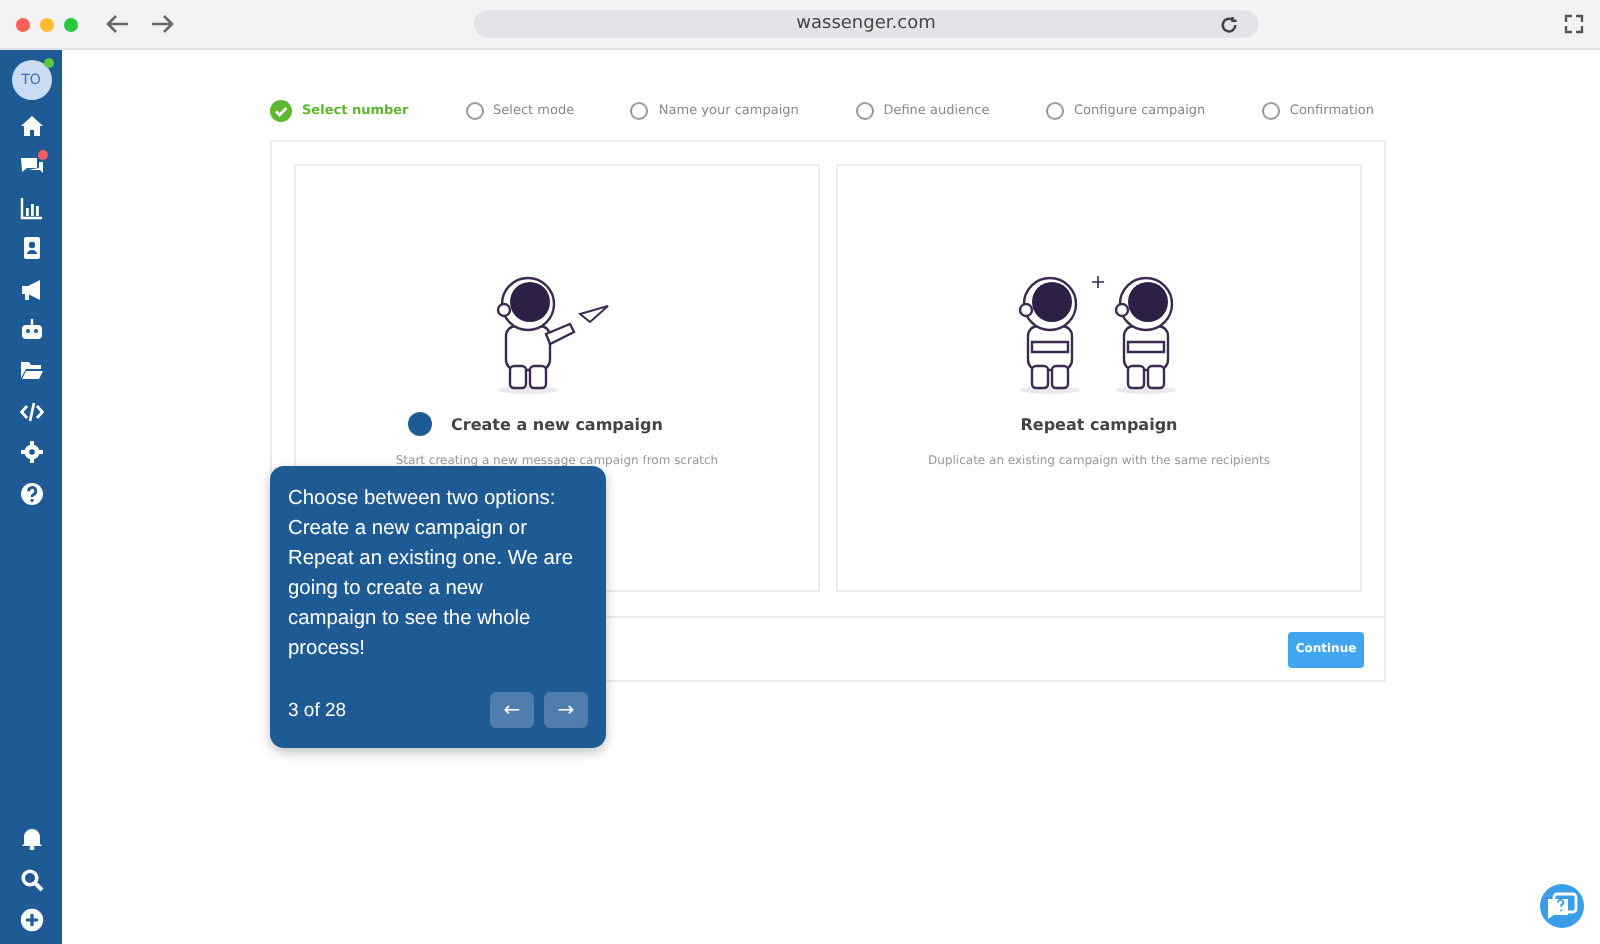 This screenshot has height=944, width=1600. I want to click on bar-chart-icon, so click(31, 207).